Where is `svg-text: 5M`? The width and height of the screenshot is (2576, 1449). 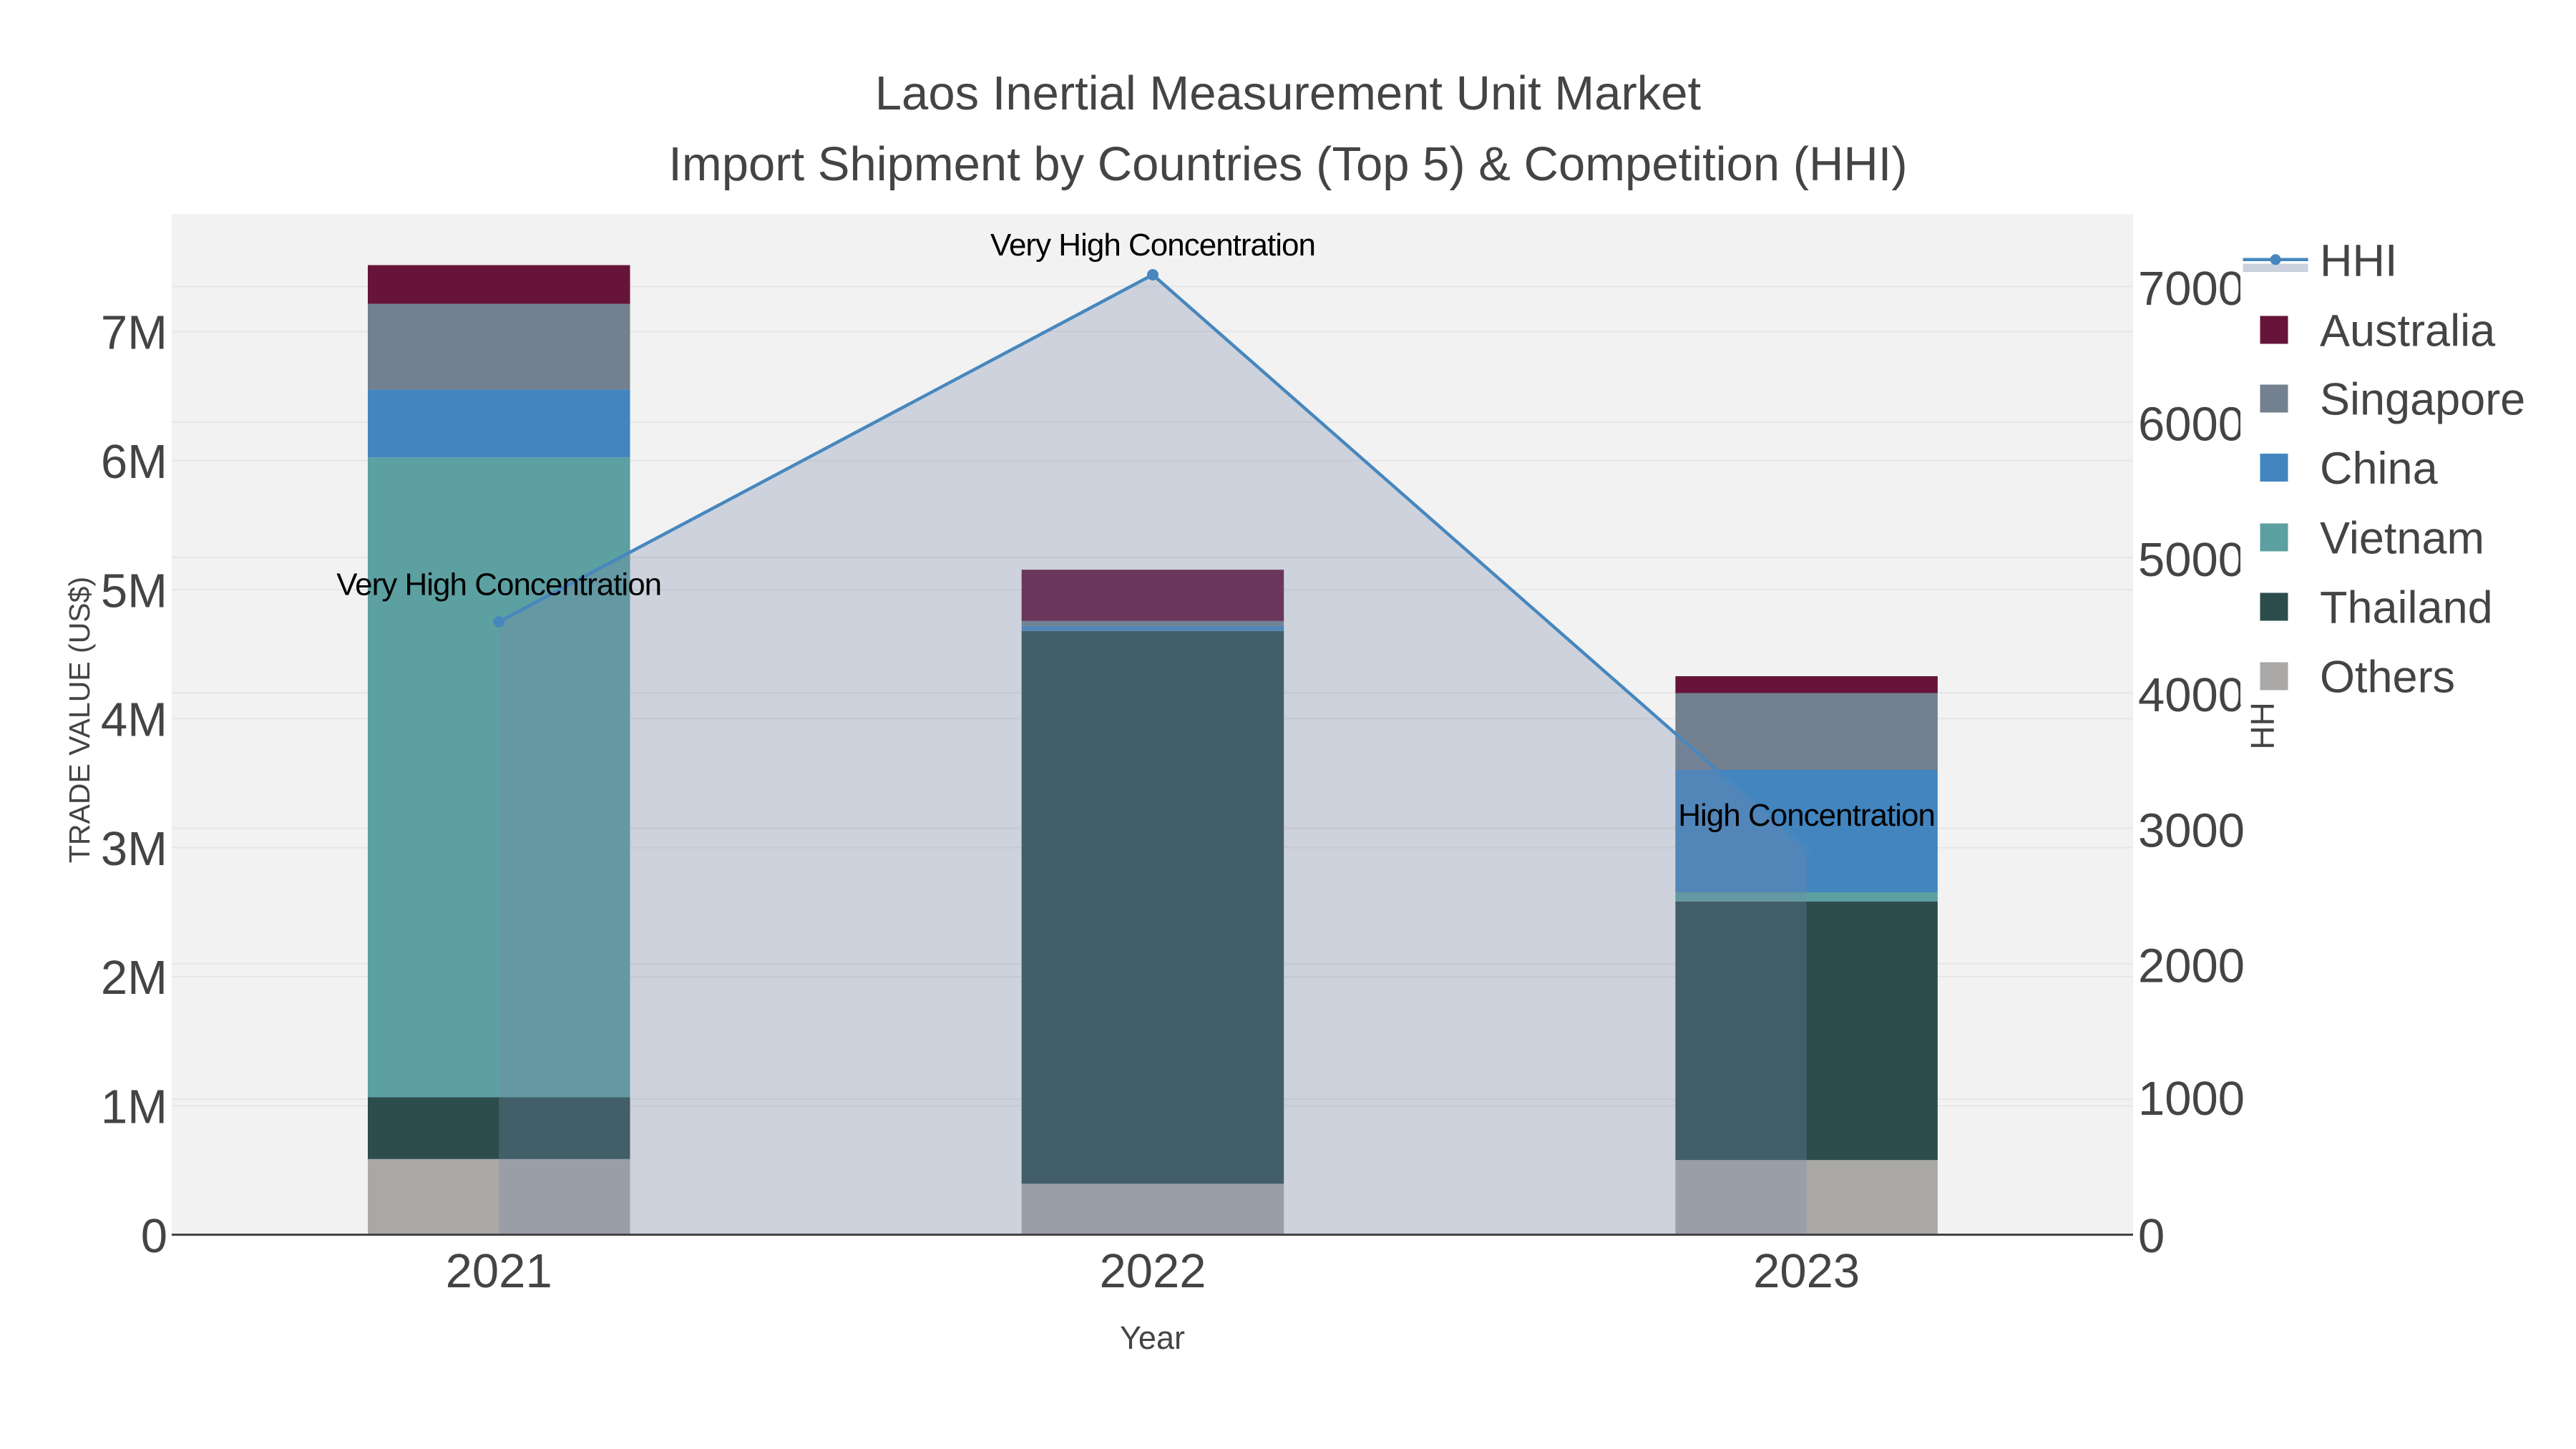 svg-text: 5M is located at coordinates (134, 591).